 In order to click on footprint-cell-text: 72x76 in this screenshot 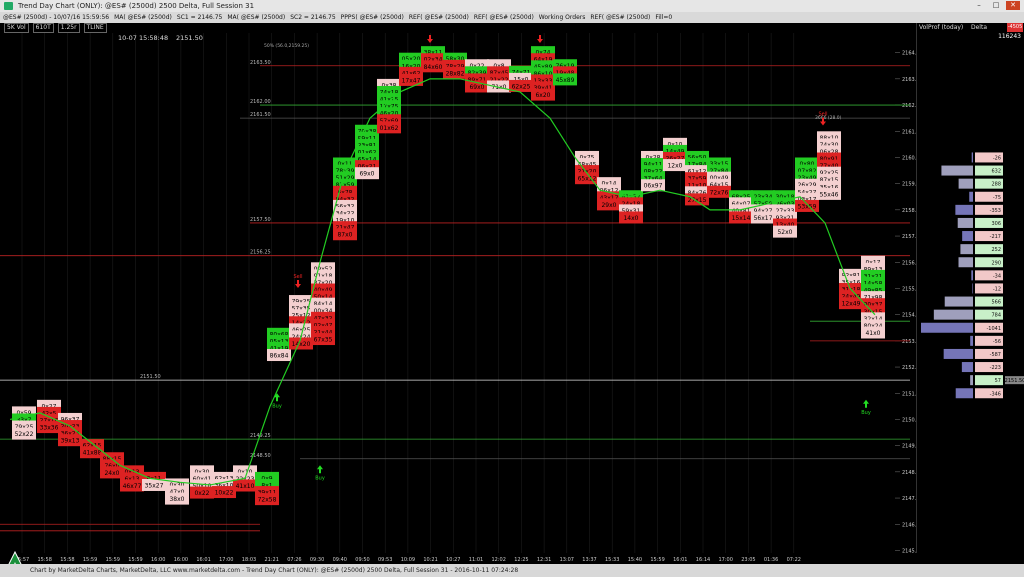, I will do `click(719, 192)`.